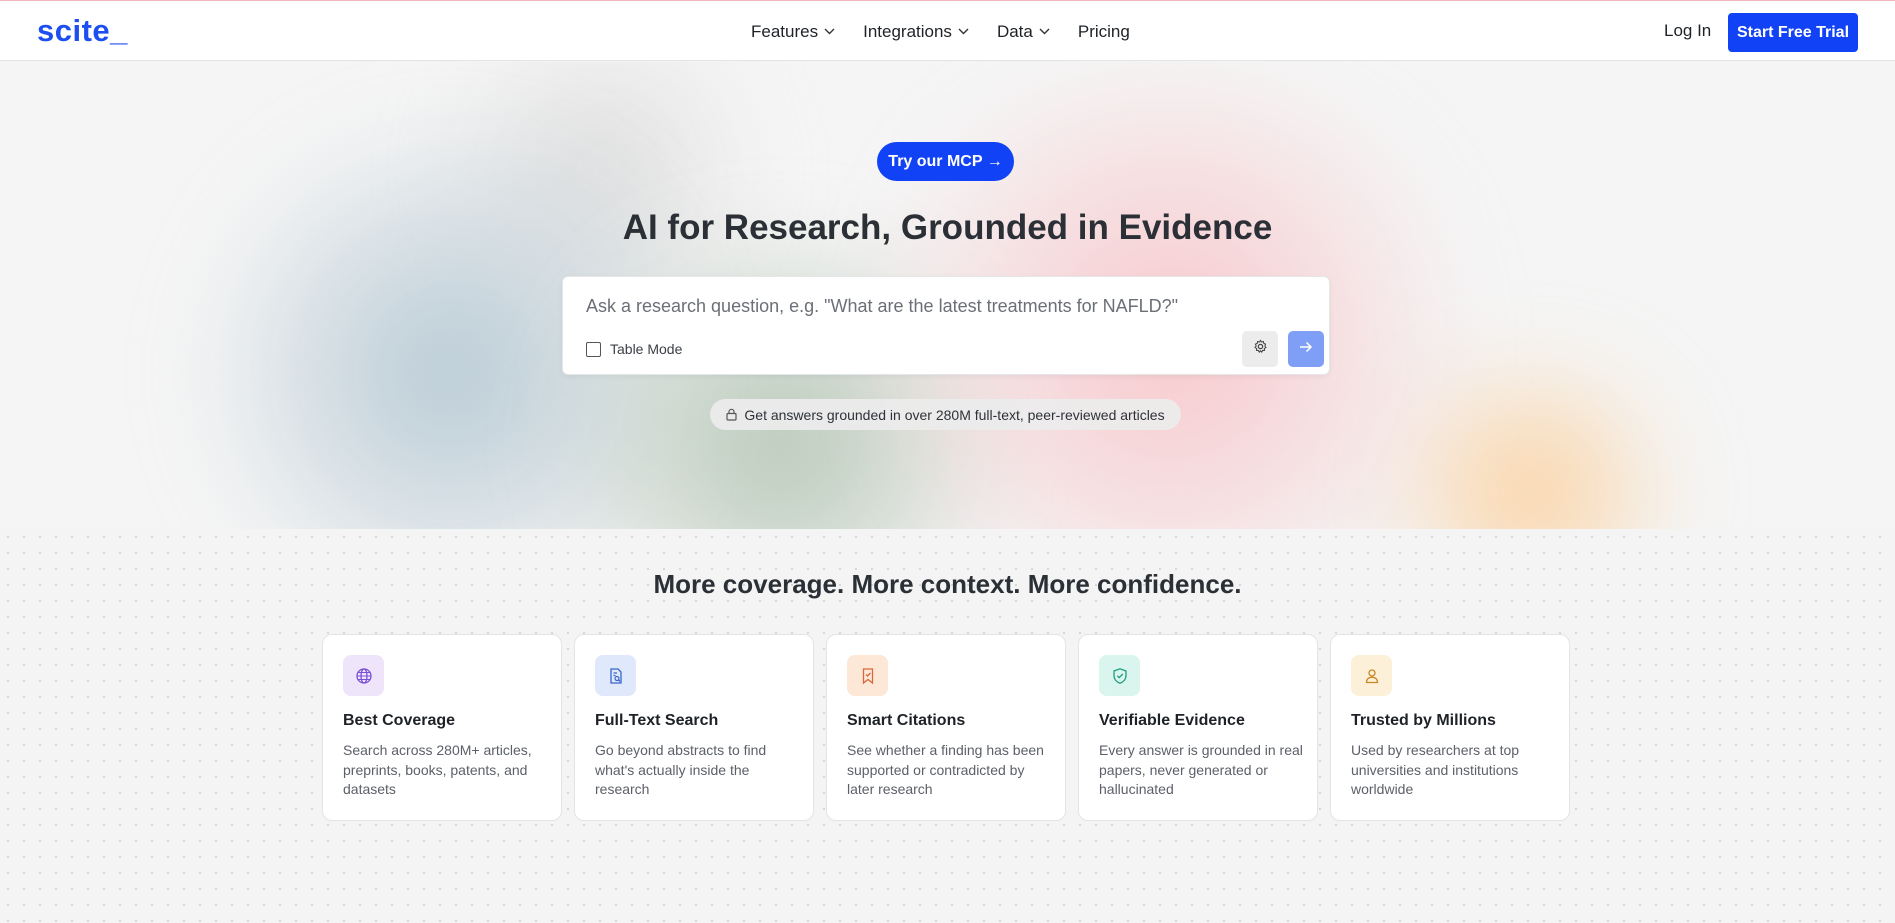 The height and width of the screenshot is (923, 1895). Describe the element at coordinates (1119, 675) in the screenshot. I see `shield-check-icon` at that location.